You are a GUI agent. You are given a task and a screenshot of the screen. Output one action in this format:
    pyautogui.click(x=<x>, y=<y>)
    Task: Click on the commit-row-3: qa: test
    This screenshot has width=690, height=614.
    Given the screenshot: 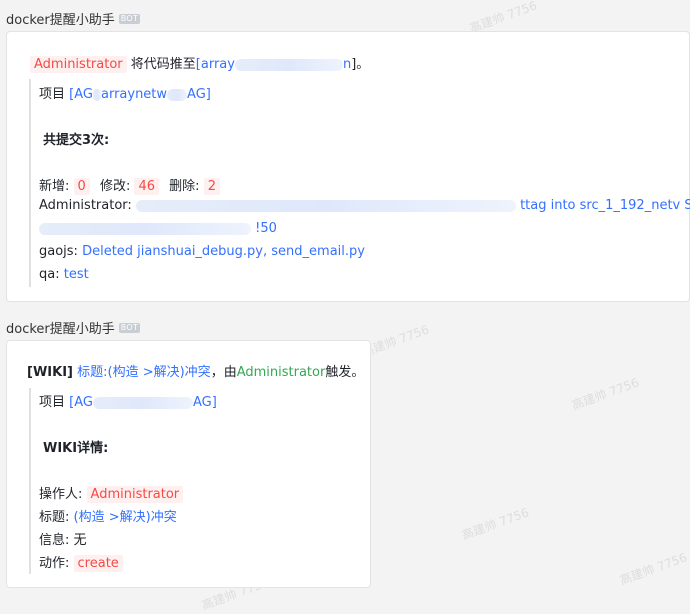 What is the action you would take?
    pyautogui.click(x=64, y=274)
    